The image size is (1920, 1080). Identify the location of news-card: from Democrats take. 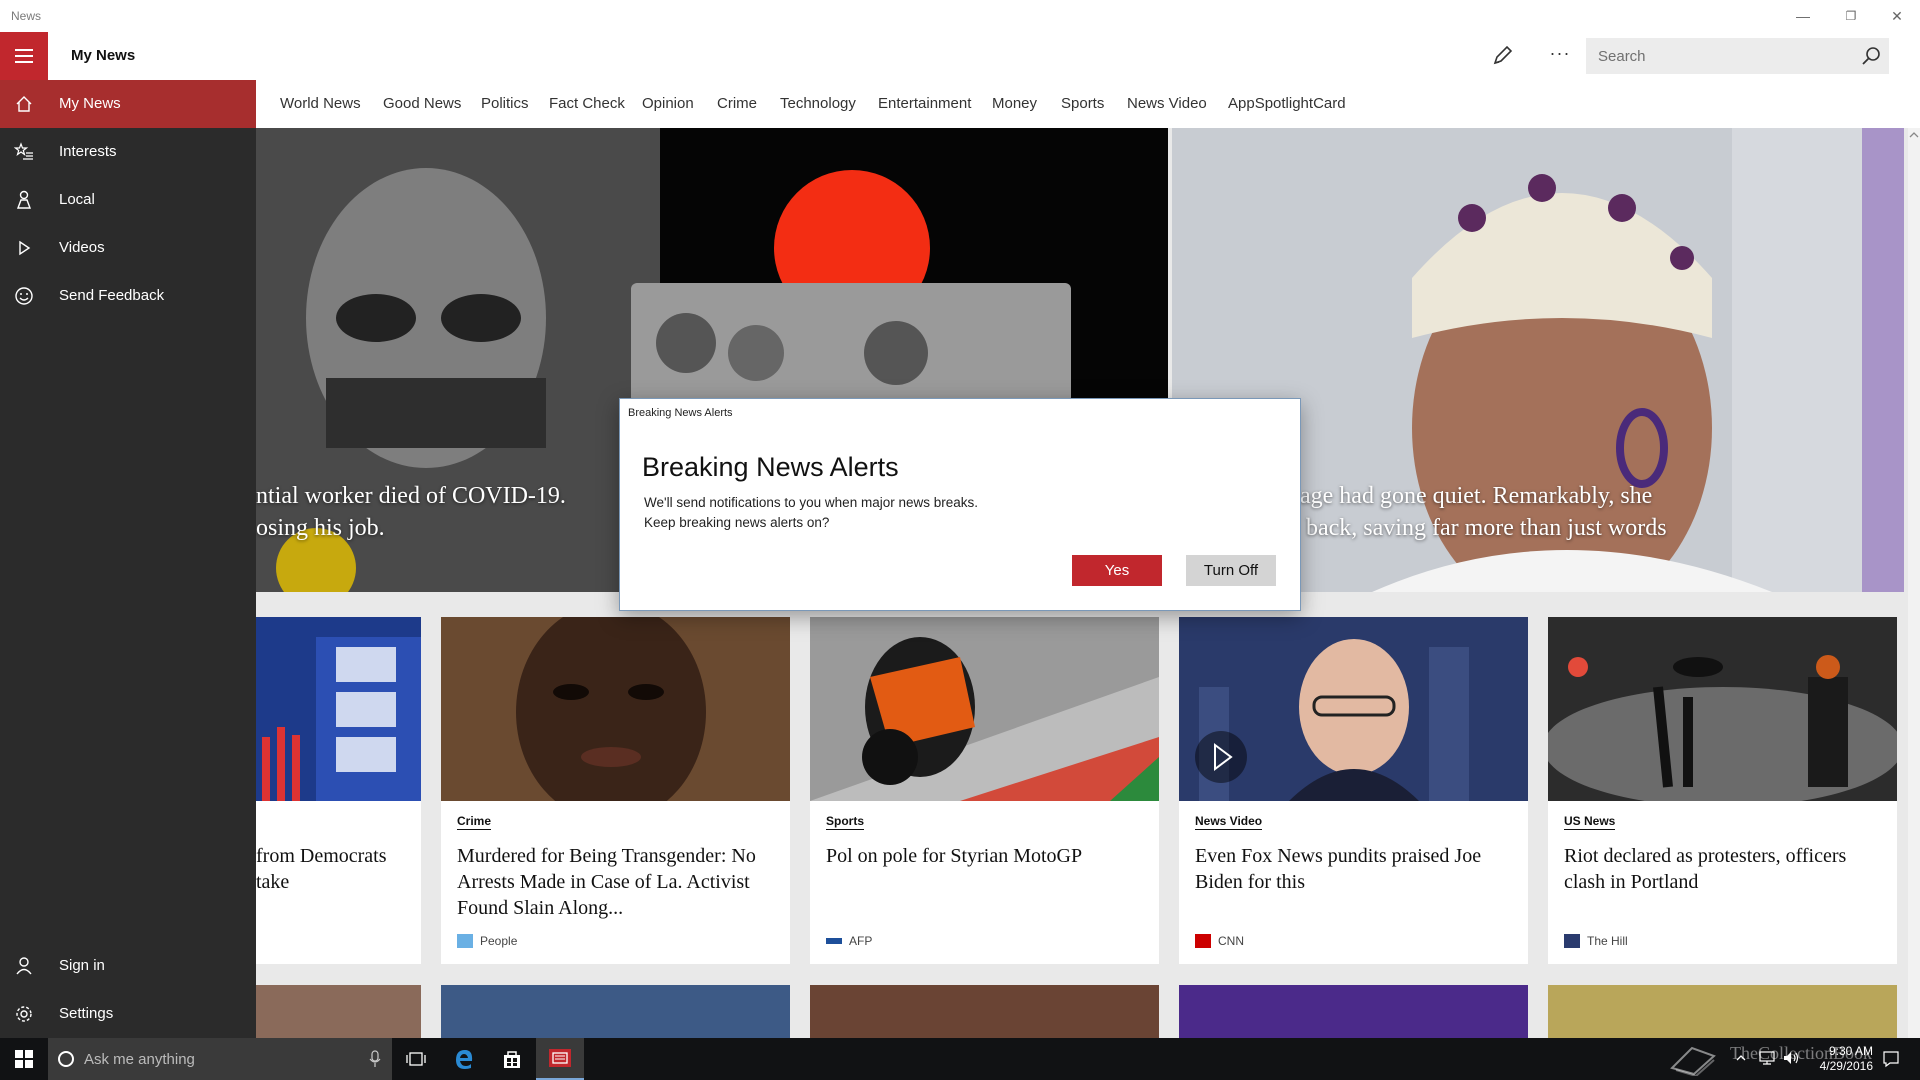
(338, 790).